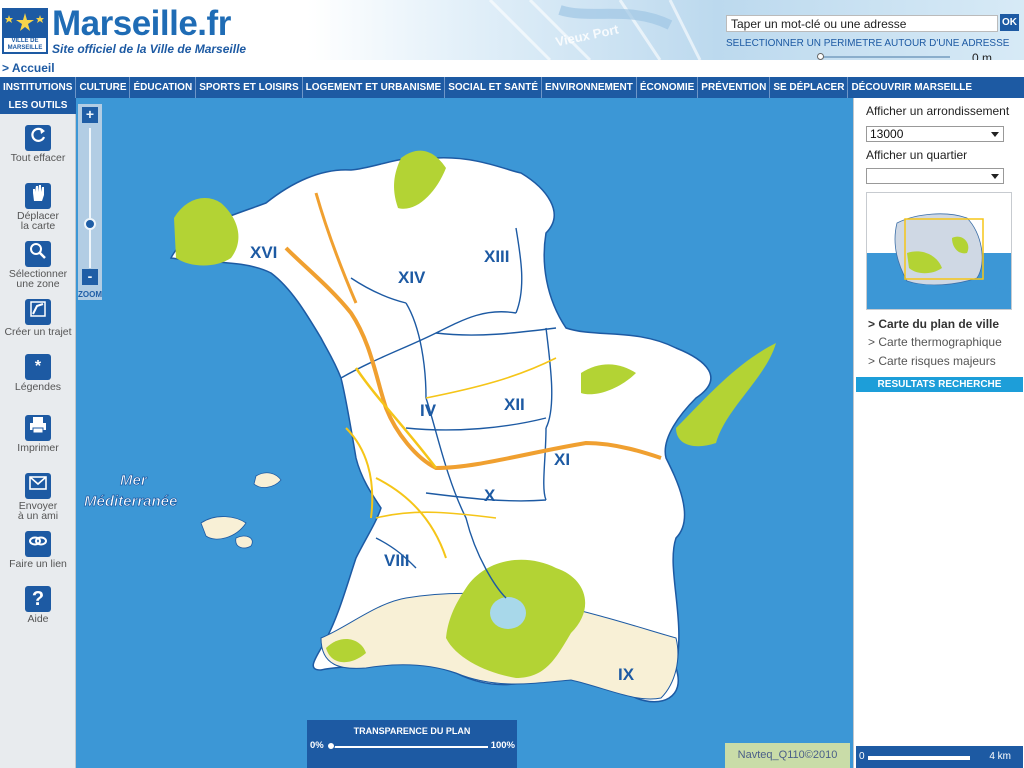 The image size is (1024, 768). Describe the element at coordinates (409, 747) in the screenshot. I see `transparency-slider` at that location.